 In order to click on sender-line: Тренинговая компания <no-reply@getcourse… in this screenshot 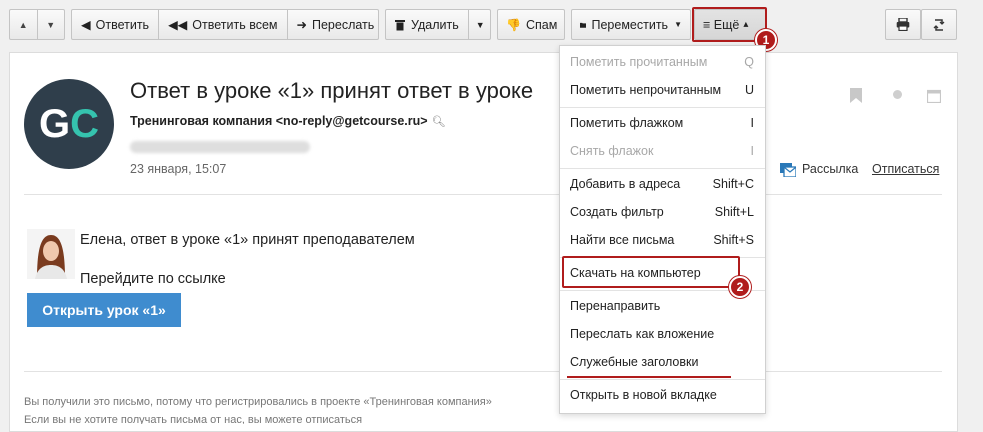, I will do `click(288, 121)`.